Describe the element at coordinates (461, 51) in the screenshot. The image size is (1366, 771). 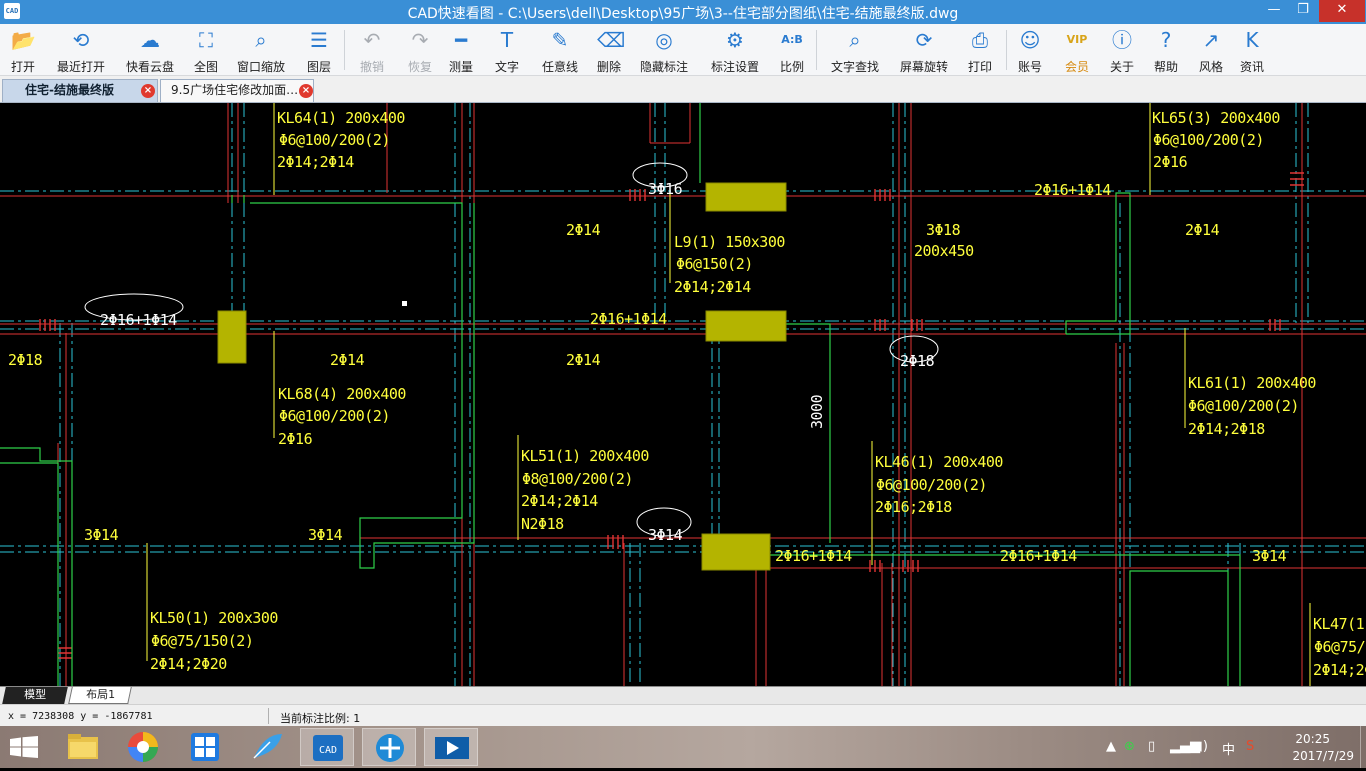
I see `toolbar-button-ruler: ━ 测量` at that location.